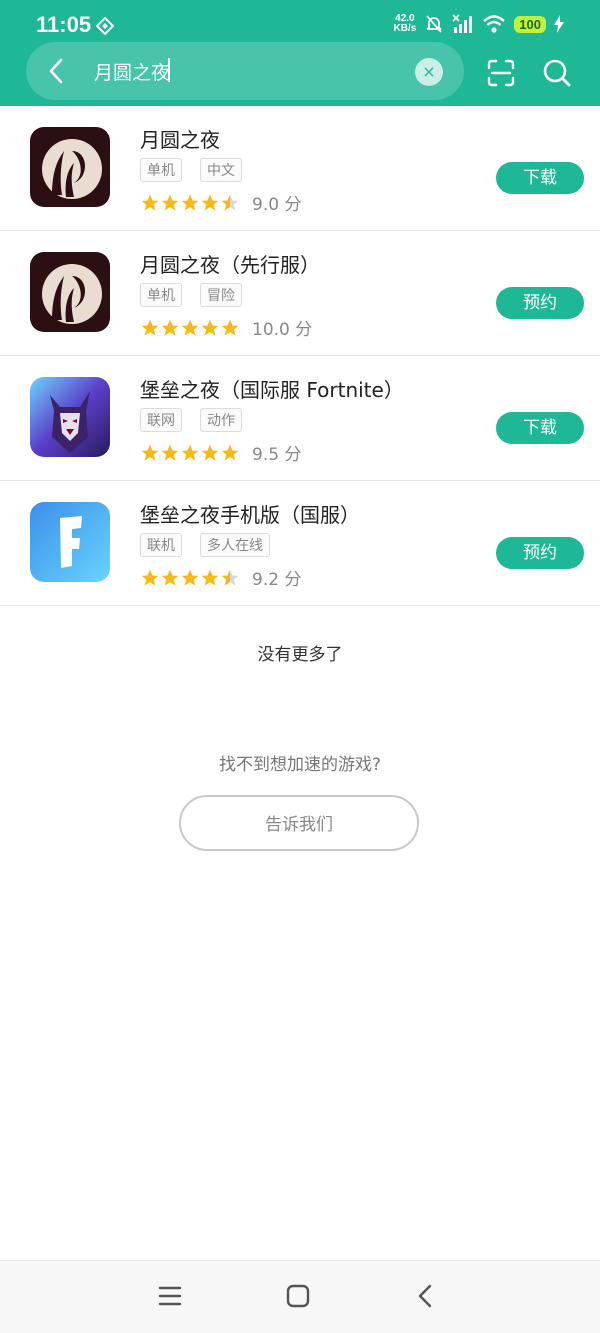 The height and width of the screenshot is (1333, 600). What do you see at coordinates (300, 168) in the screenshot?
I see `list-item: 月圆之夜 单机 中文 9.0 分 下载` at bounding box center [300, 168].